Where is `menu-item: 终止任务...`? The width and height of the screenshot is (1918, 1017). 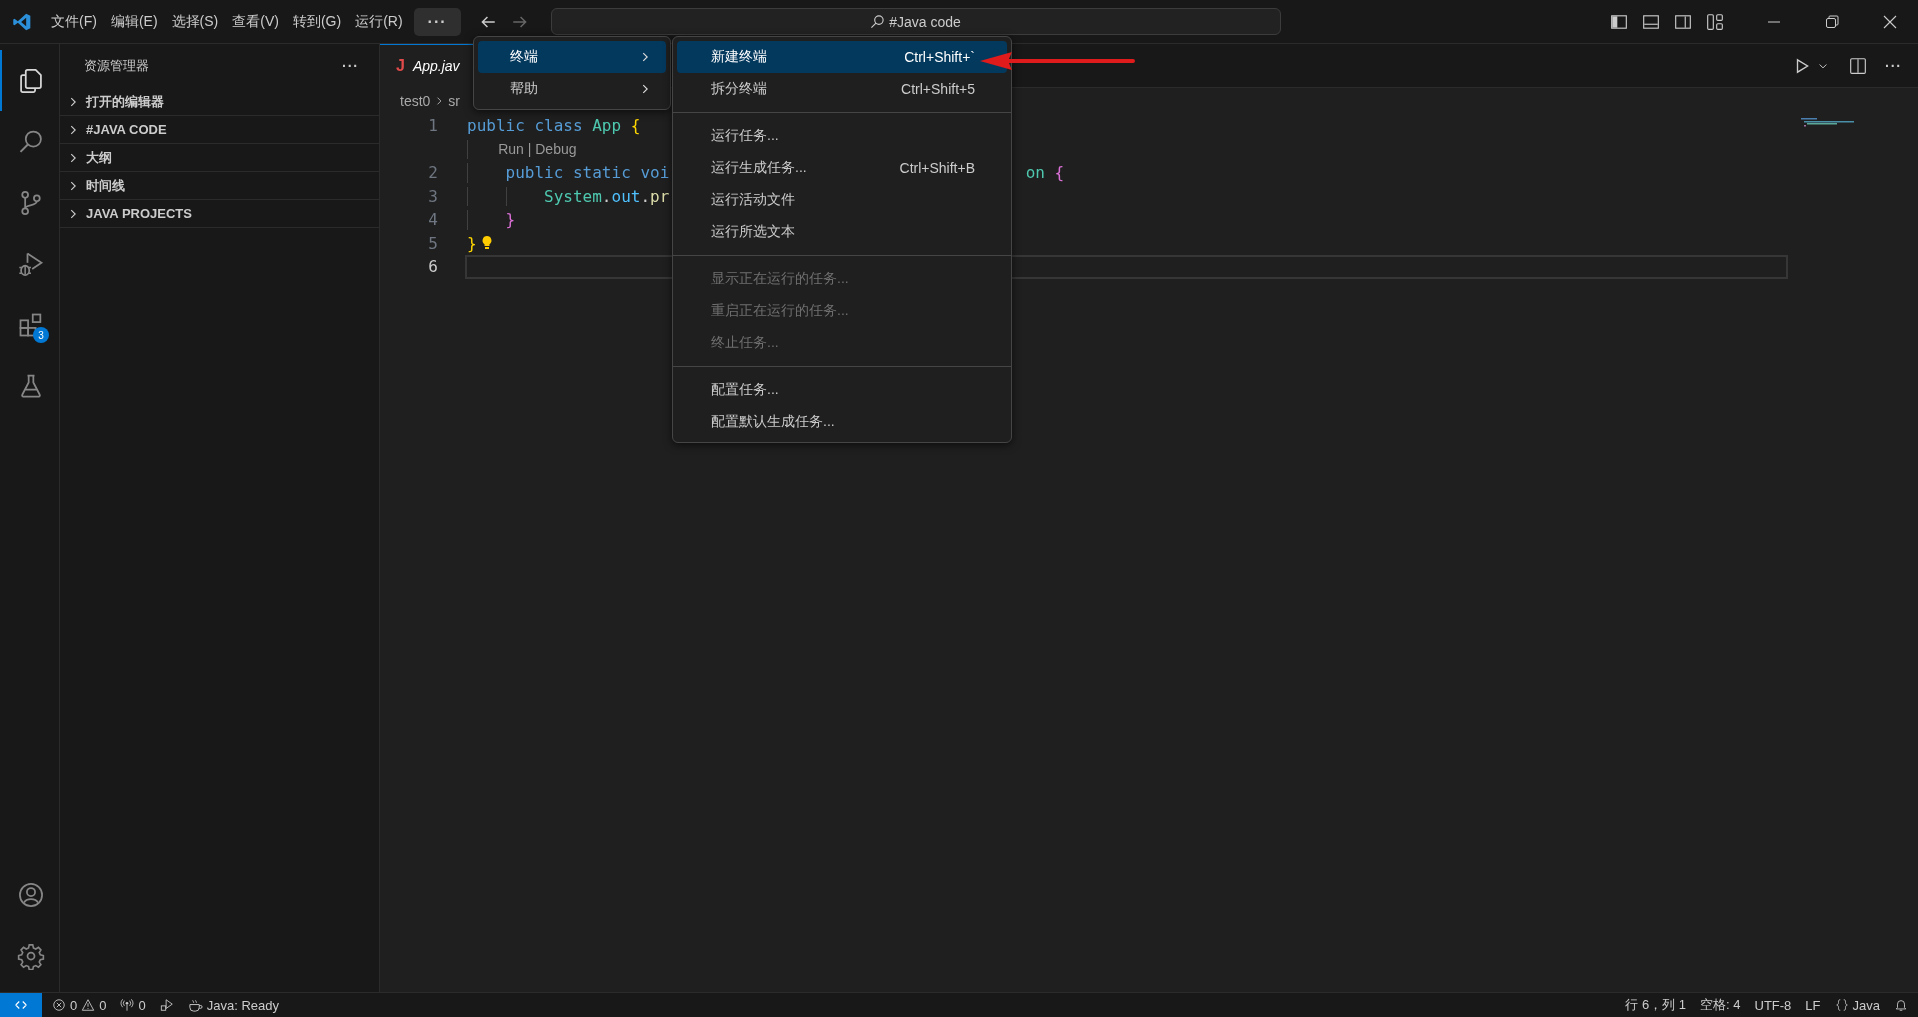 menu-item: 终止任务... is located at coordinates (745, 342).